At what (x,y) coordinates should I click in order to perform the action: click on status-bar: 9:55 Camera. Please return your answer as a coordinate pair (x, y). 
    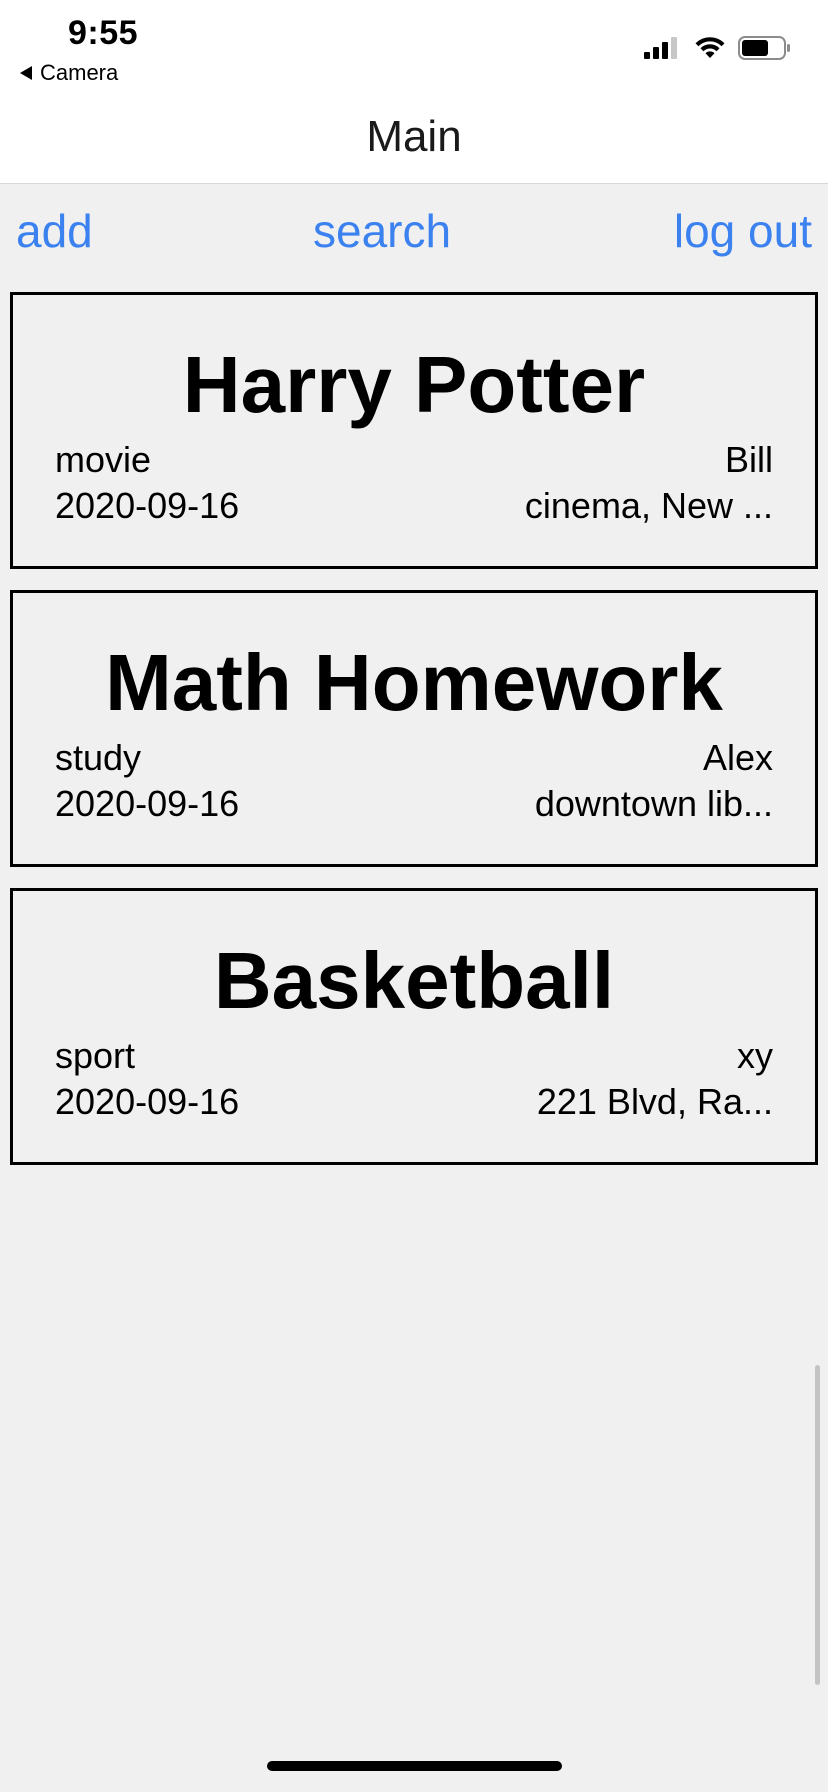
    Looking at the image, I should click on (414, 46).